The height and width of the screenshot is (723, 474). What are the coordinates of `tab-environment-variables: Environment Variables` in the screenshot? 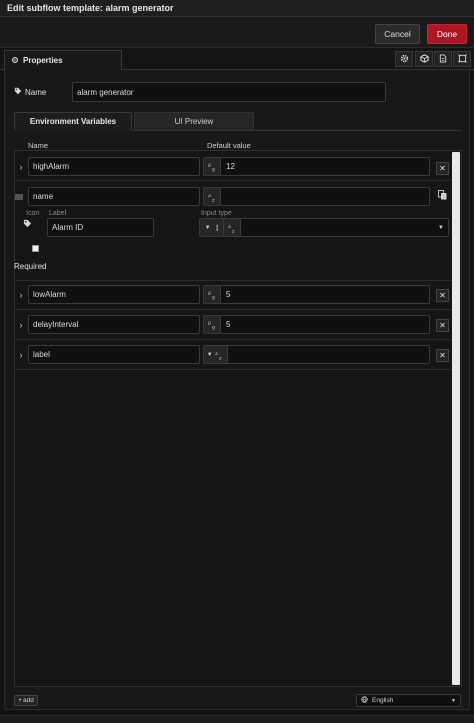 It's located at (73, 121).